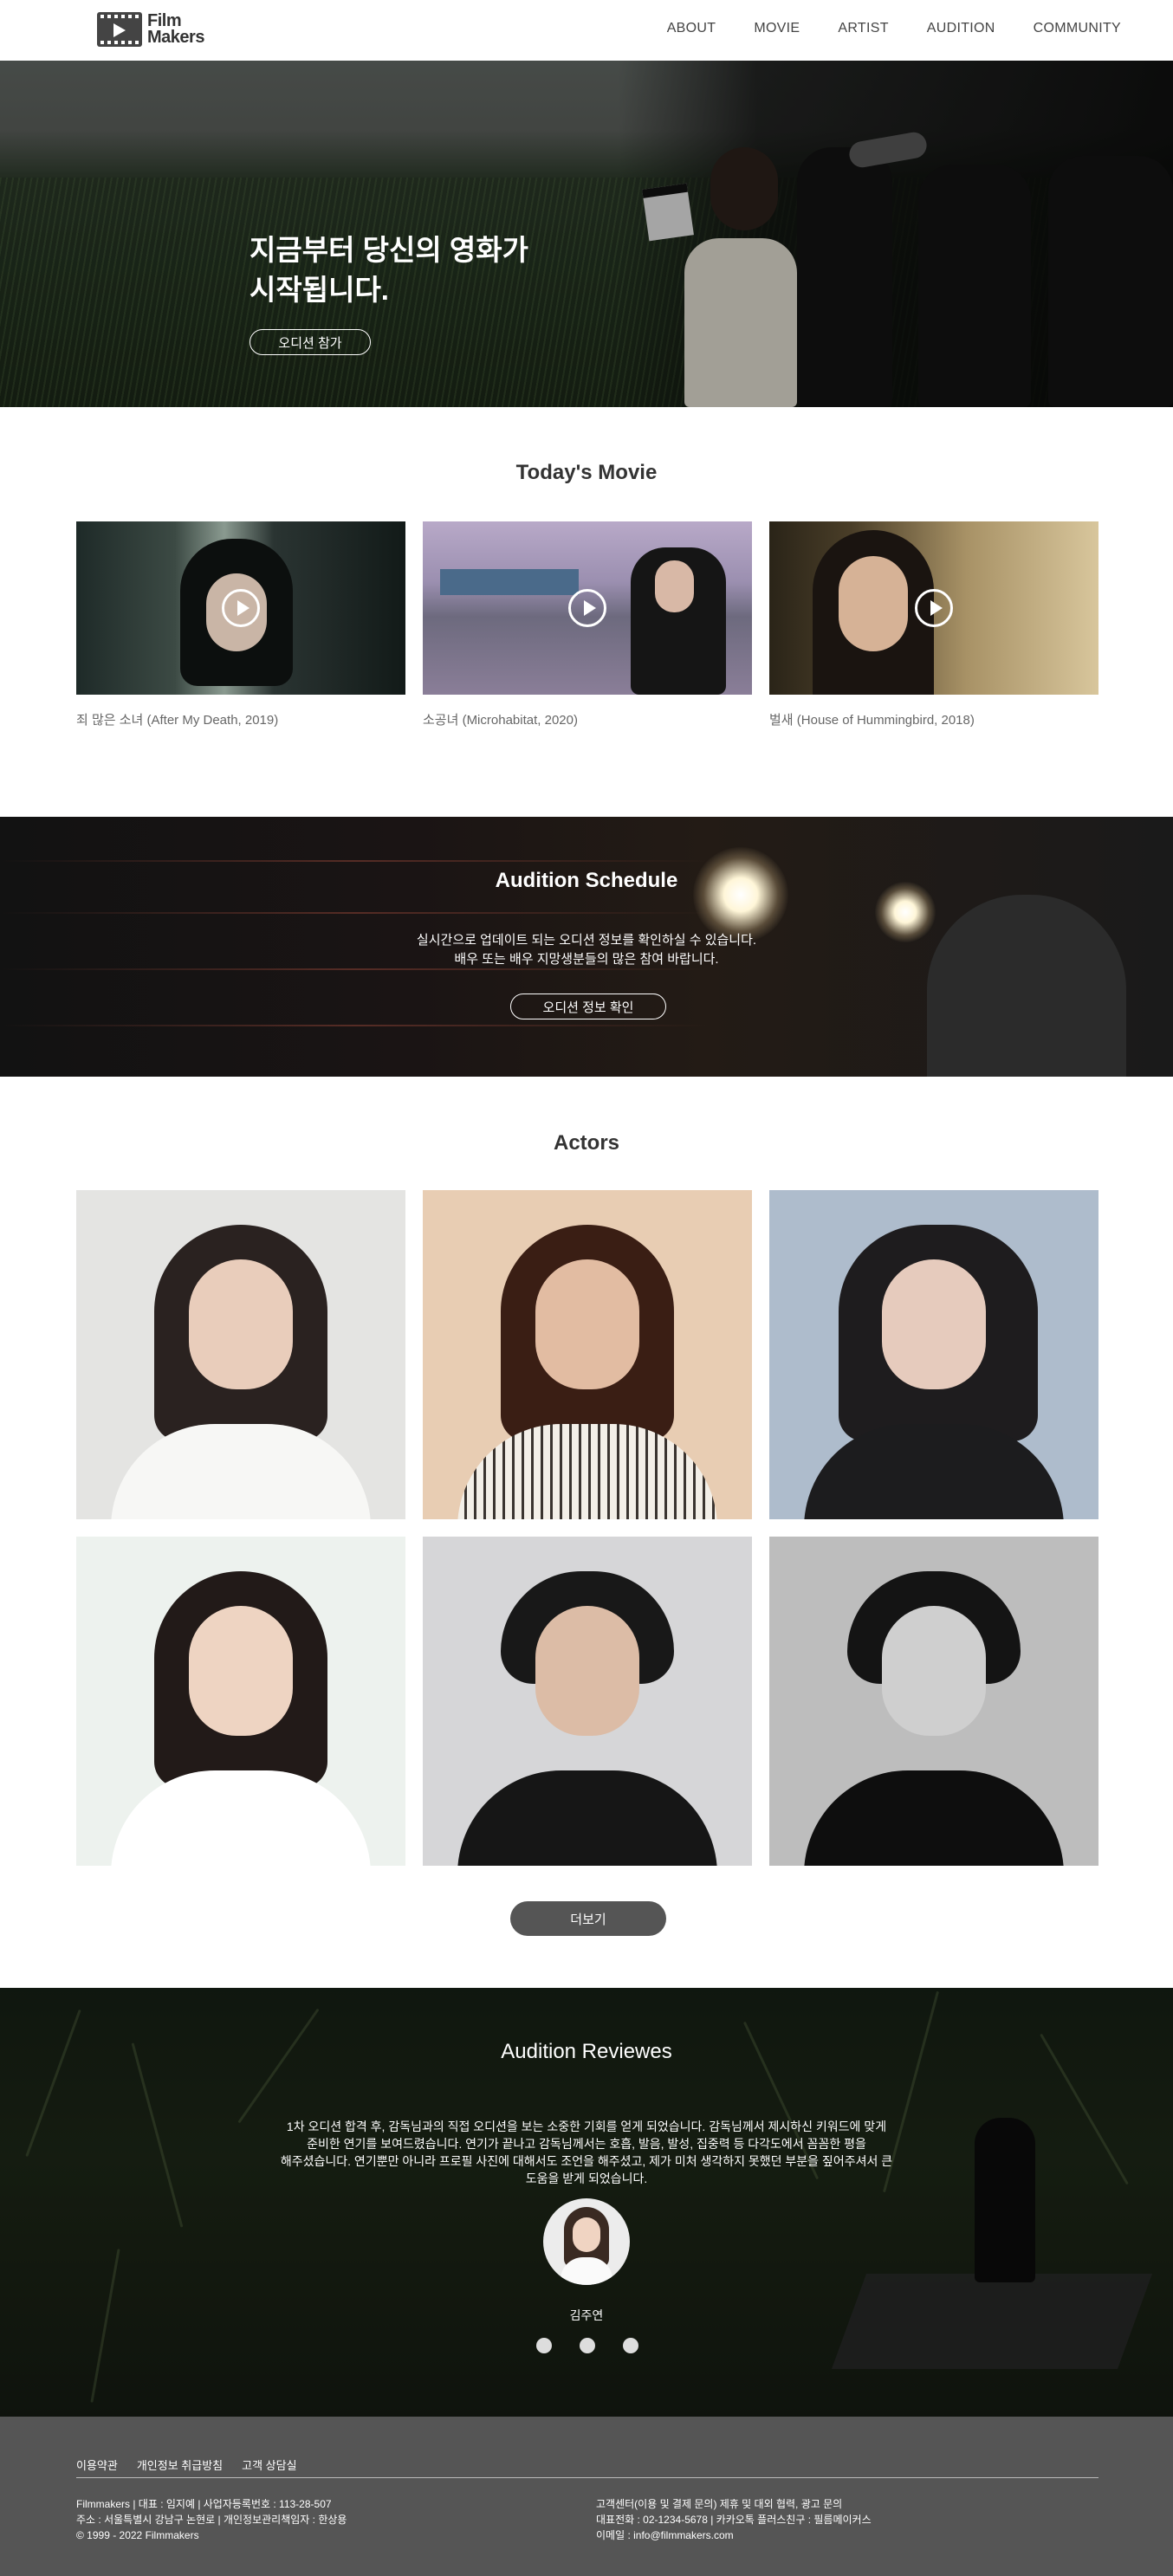  I want to click on review-line: 도움을 받게 되었습니다., so click(586, 2178).